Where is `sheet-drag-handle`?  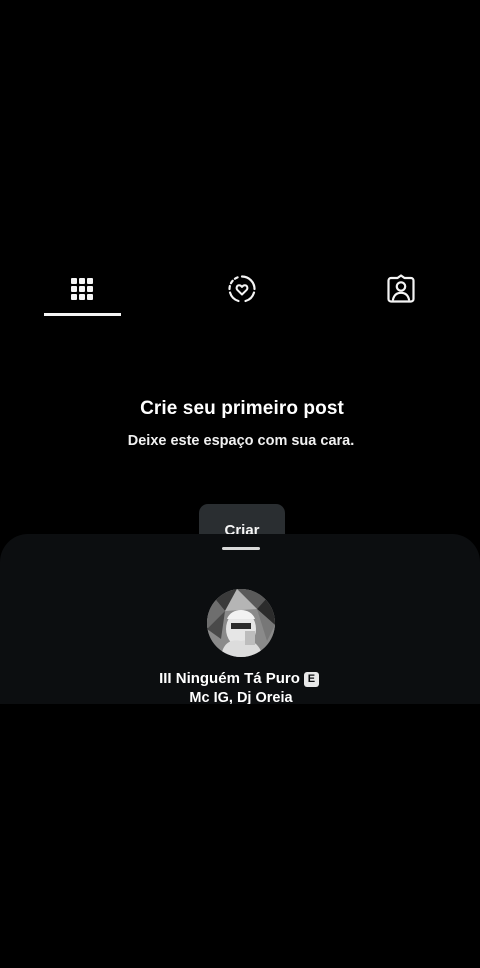
sheet-drag-handle is located at coordinates (241, 548).